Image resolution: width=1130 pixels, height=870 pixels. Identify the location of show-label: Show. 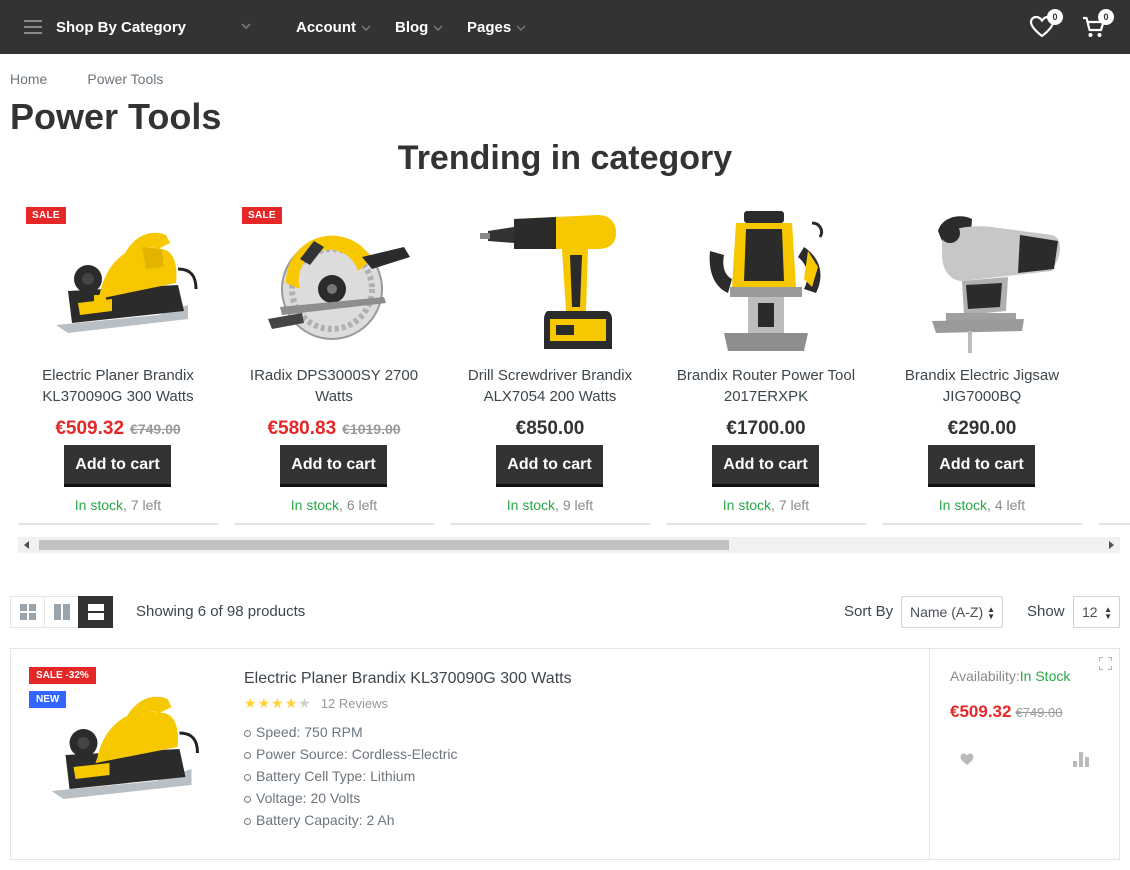
(1046, 611).